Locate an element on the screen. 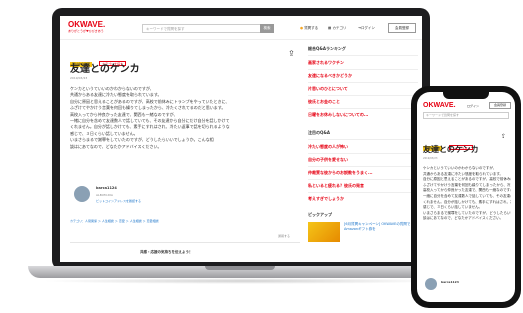 Image resolution: width=523 pixels, height=313 pixels. popular-title: 注目のQ&A is located at coordinates (319, 132).